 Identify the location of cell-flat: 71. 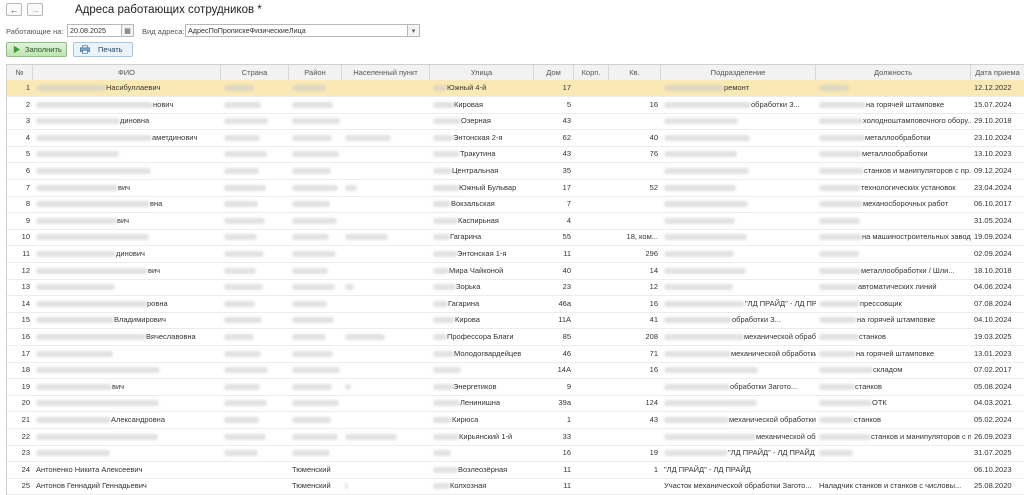
(635, 354).